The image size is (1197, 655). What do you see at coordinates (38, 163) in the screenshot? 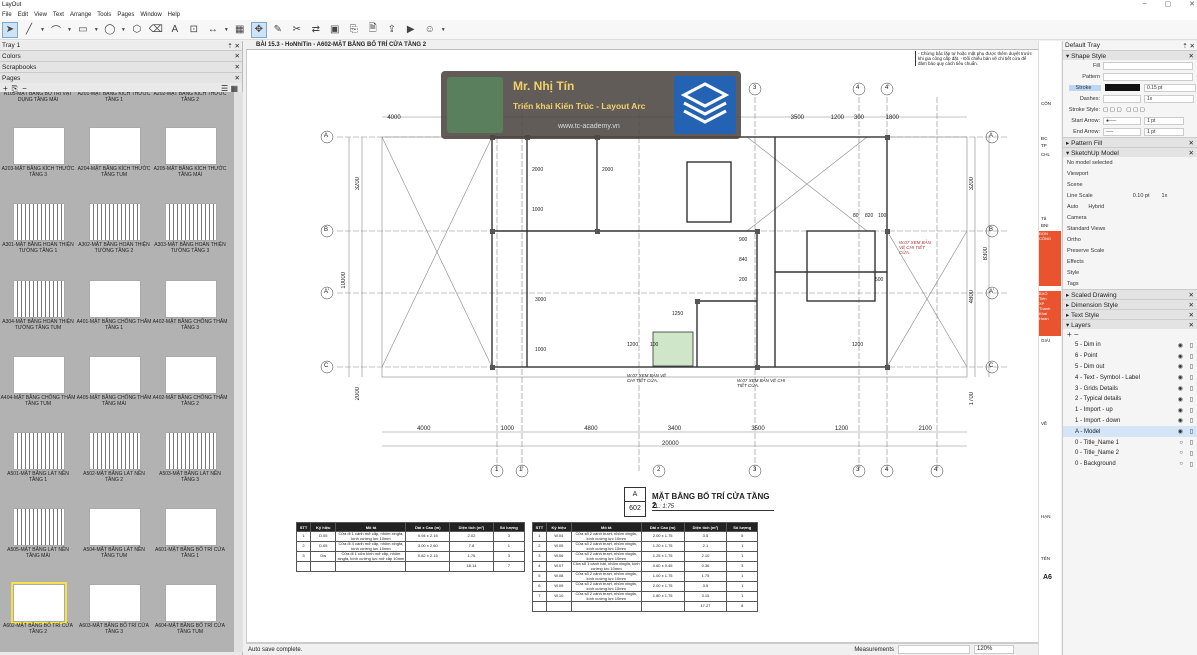
I see `page-thumb: A203-MẶT BẰNG KÍCH THƯỚC TẦNG 3` at bounding box center [38, 163].